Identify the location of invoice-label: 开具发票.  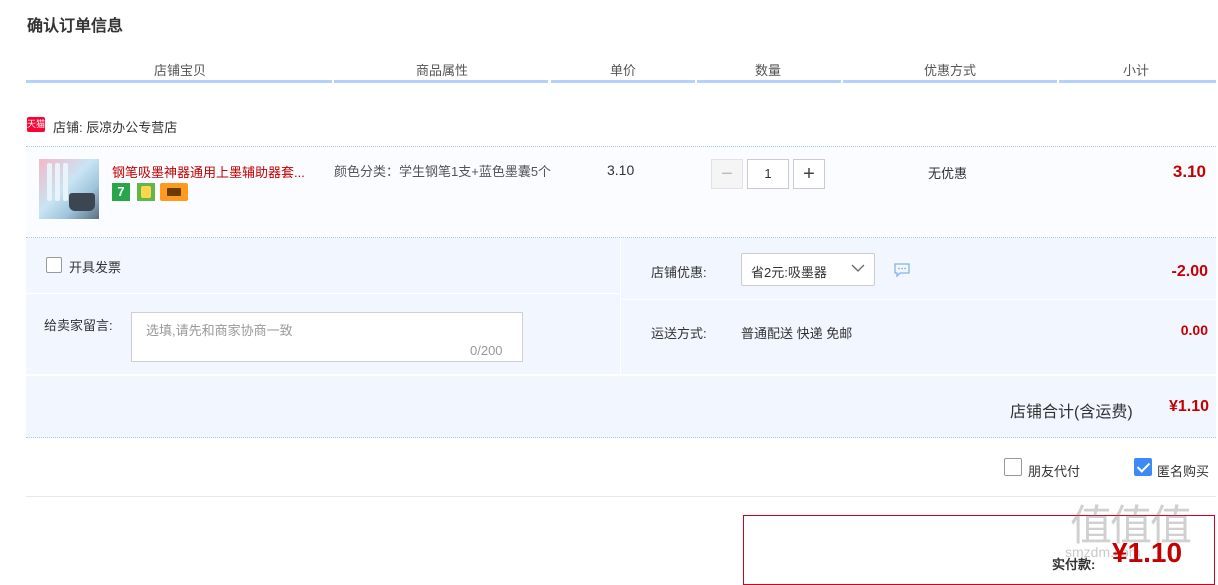
(95, 266).